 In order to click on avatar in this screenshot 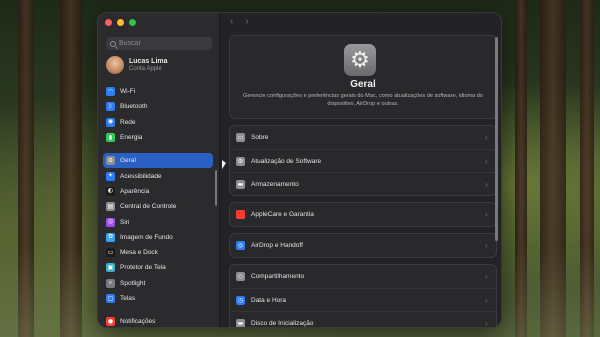, I will do `click(115, 65)`.